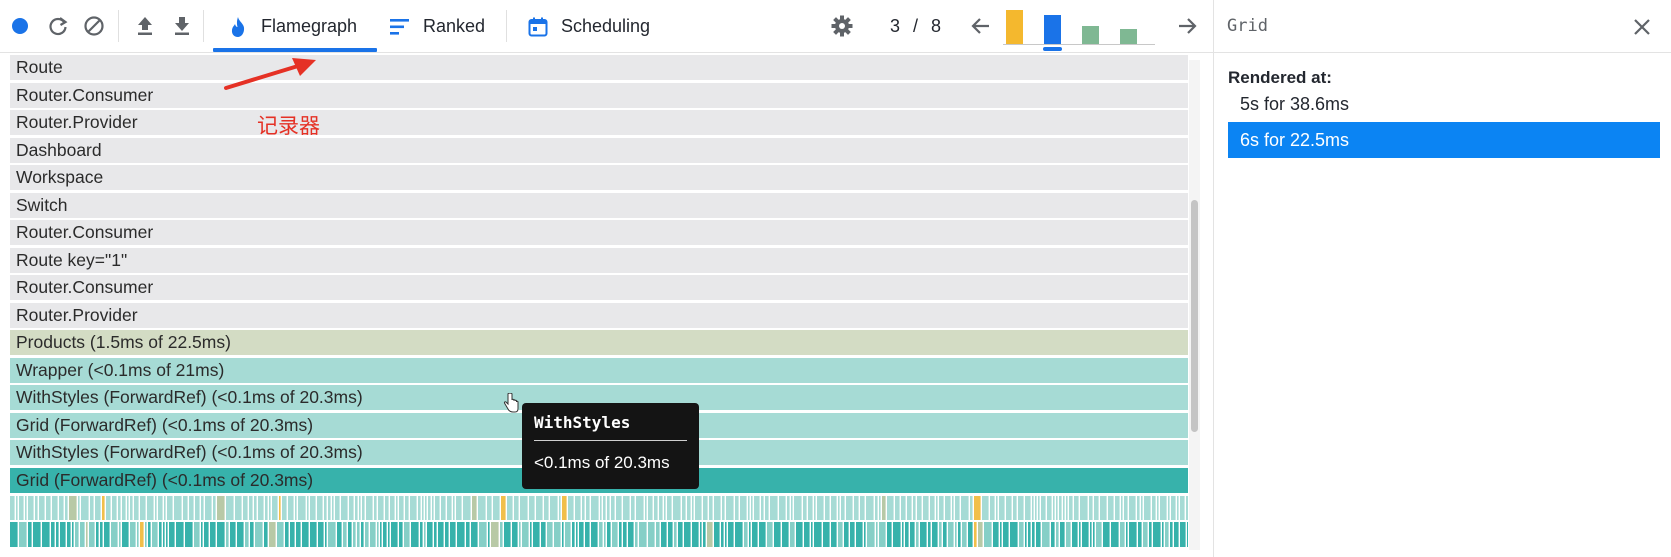  I want to click on rendered-at-label: Rendered at:, so click(1280, 77).